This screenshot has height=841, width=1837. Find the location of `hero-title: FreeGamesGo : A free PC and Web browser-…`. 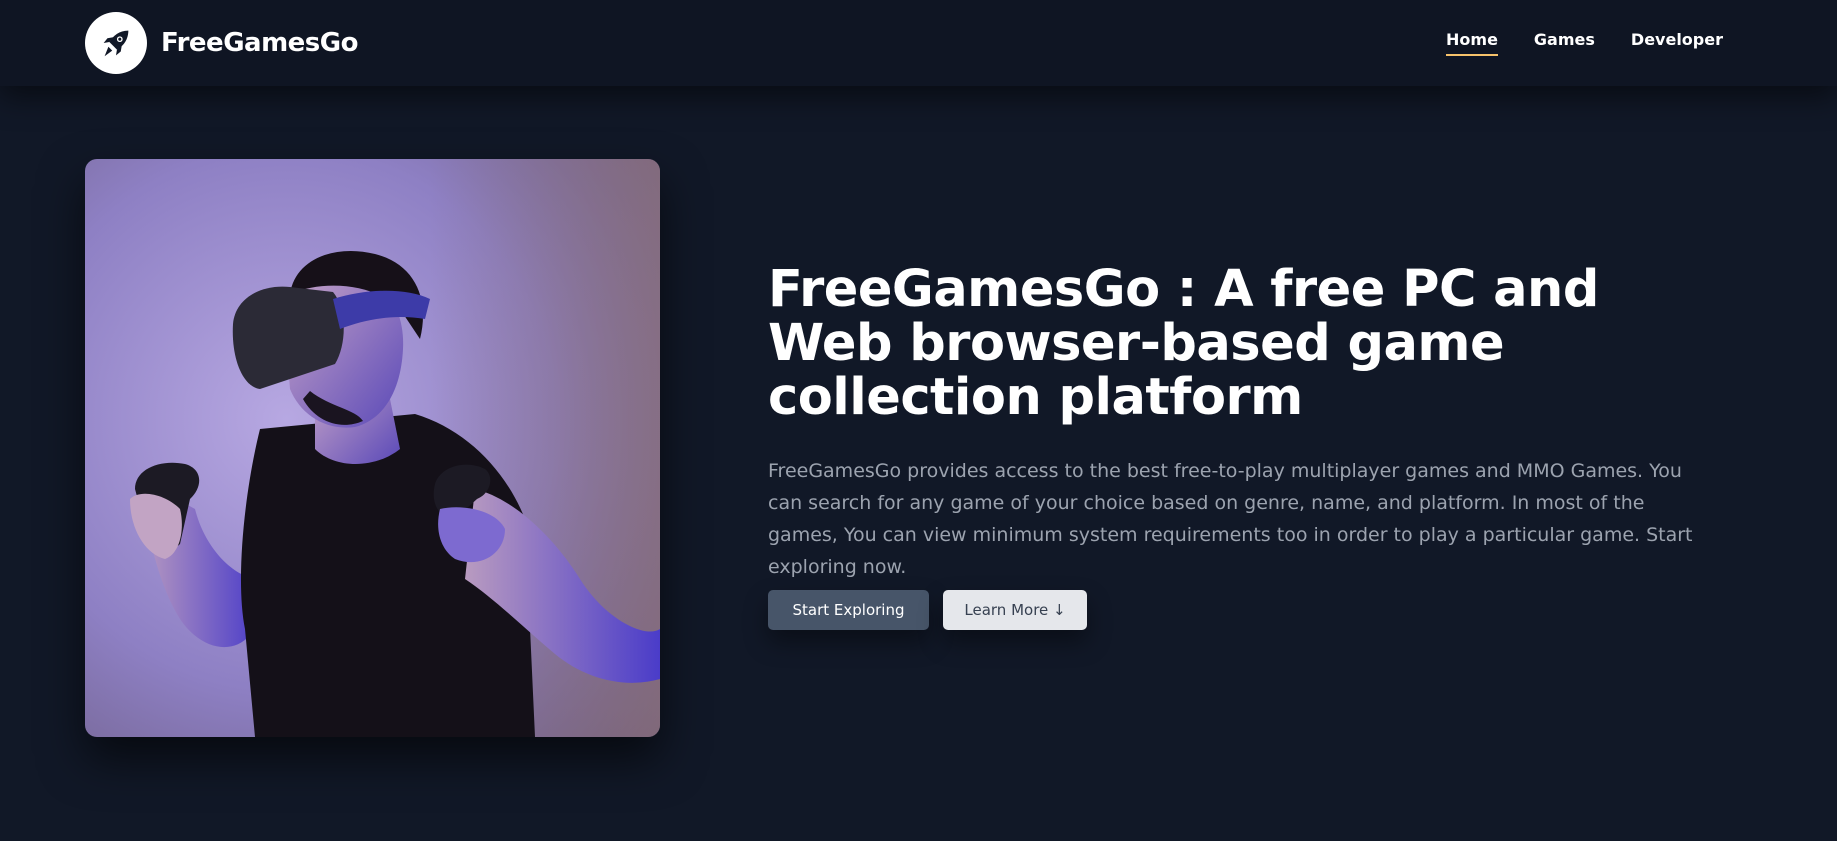

hero-title: FreeGamesGo : A free PC and Web browser-… is located at coordinates (1183, 343).